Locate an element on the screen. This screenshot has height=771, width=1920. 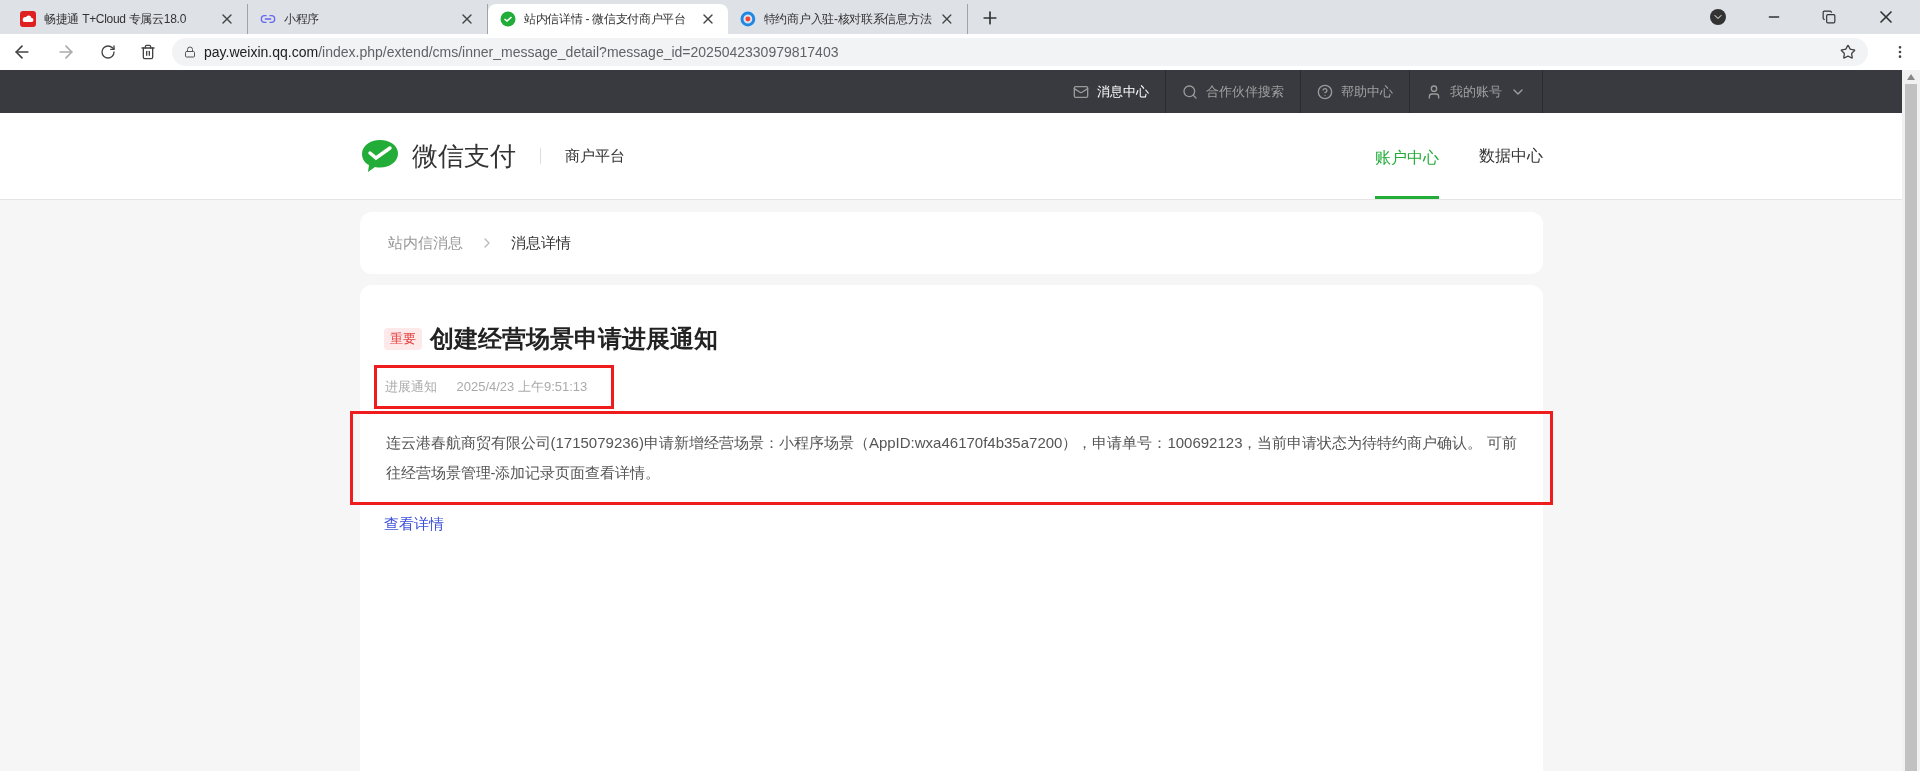
scroll-up-arrow-icon is located at coordinates (1911, 77).